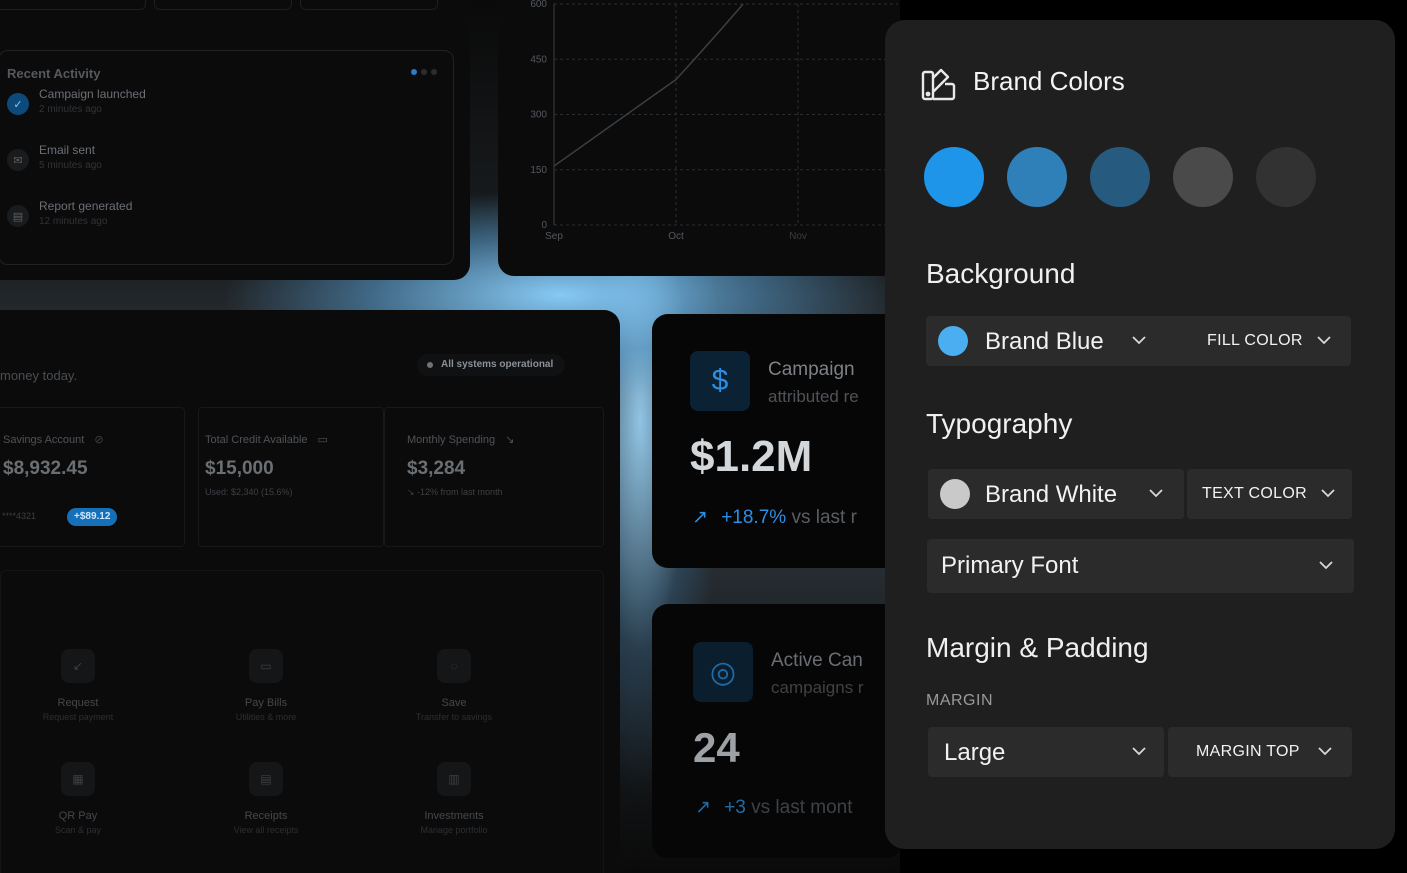 The width and height of the screenshot is (1407, 873). Describe the element at coordinates (44, 439) in the screenshot. I see `stat-label: Savings Account` at that location.